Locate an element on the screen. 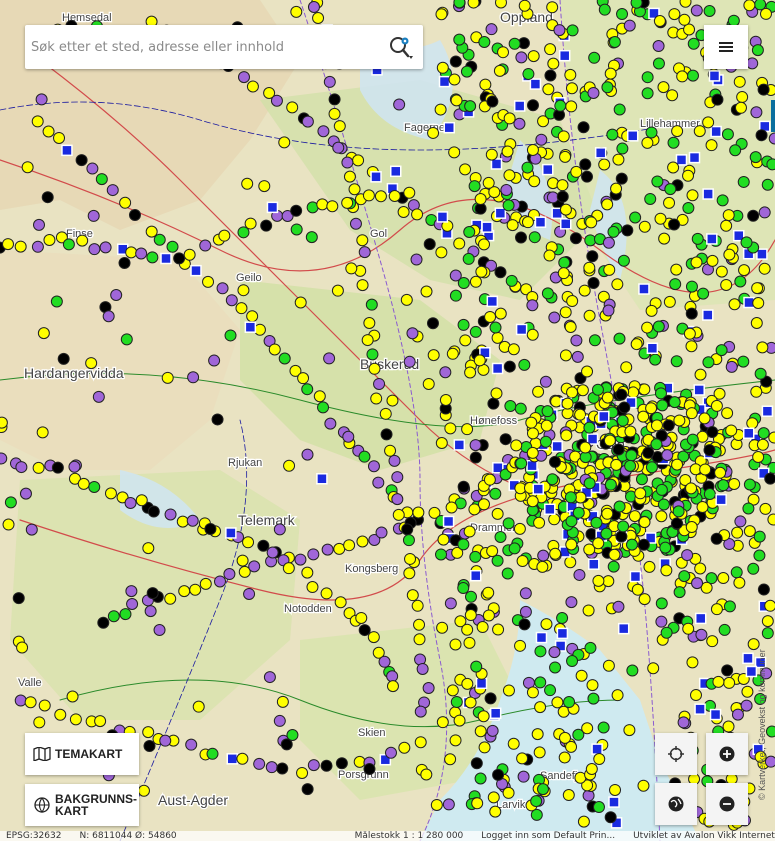 The height and width of the screenshot is (841, 775). locate-button is located at coordinates (676, 754).